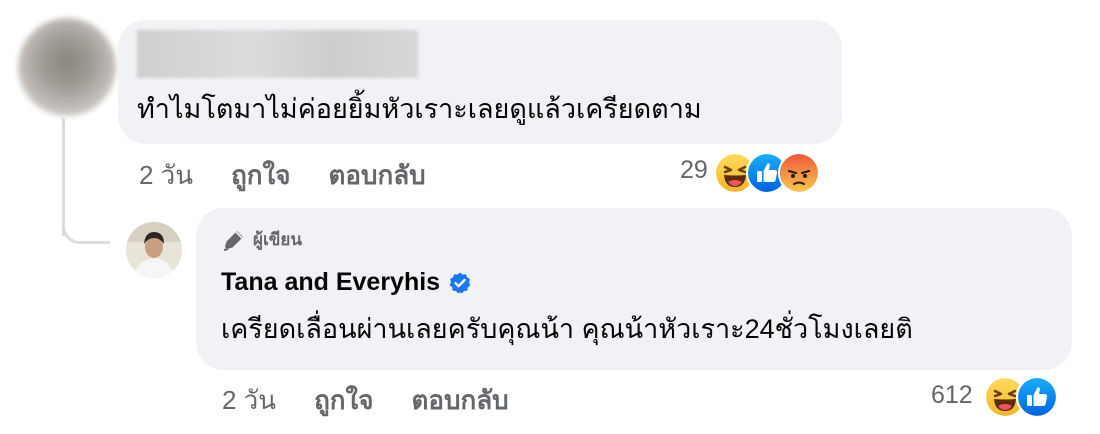  Describe the element at coordinates (460, 282) in the screenshot. I see `verified-badge-icon` at that location.